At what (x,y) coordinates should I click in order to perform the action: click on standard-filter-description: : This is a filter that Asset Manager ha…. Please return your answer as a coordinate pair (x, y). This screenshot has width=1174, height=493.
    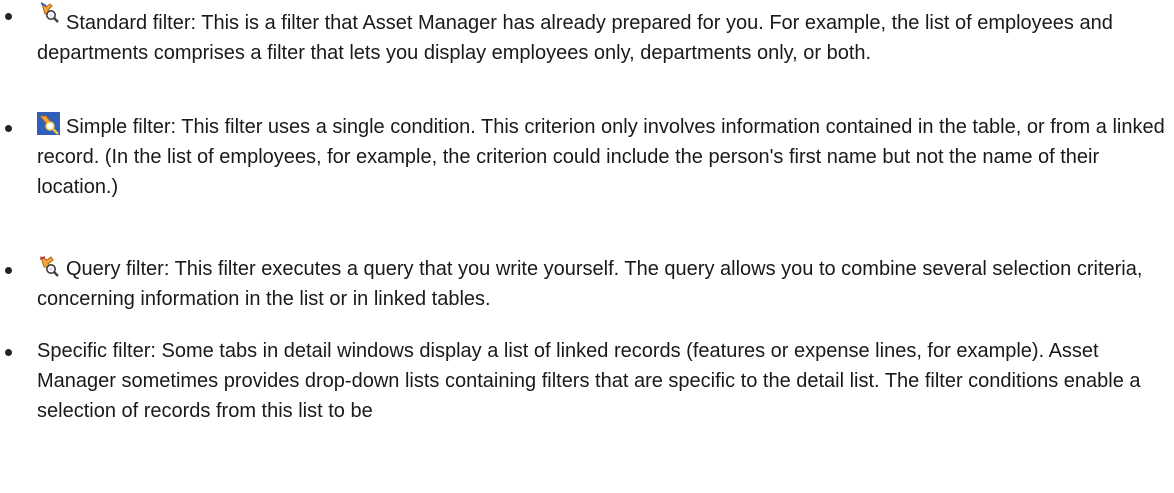
    Looking at the image, I should click on (575, 38).